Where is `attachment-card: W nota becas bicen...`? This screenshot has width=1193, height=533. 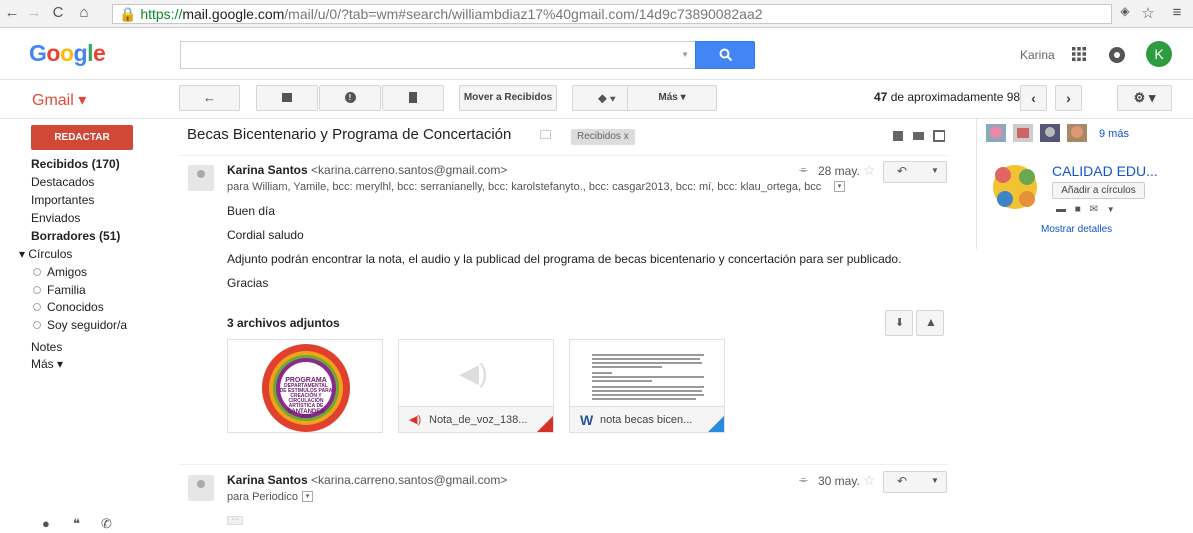
attachment-card: W nota becas bicen... is located at coordinates (647, 386).